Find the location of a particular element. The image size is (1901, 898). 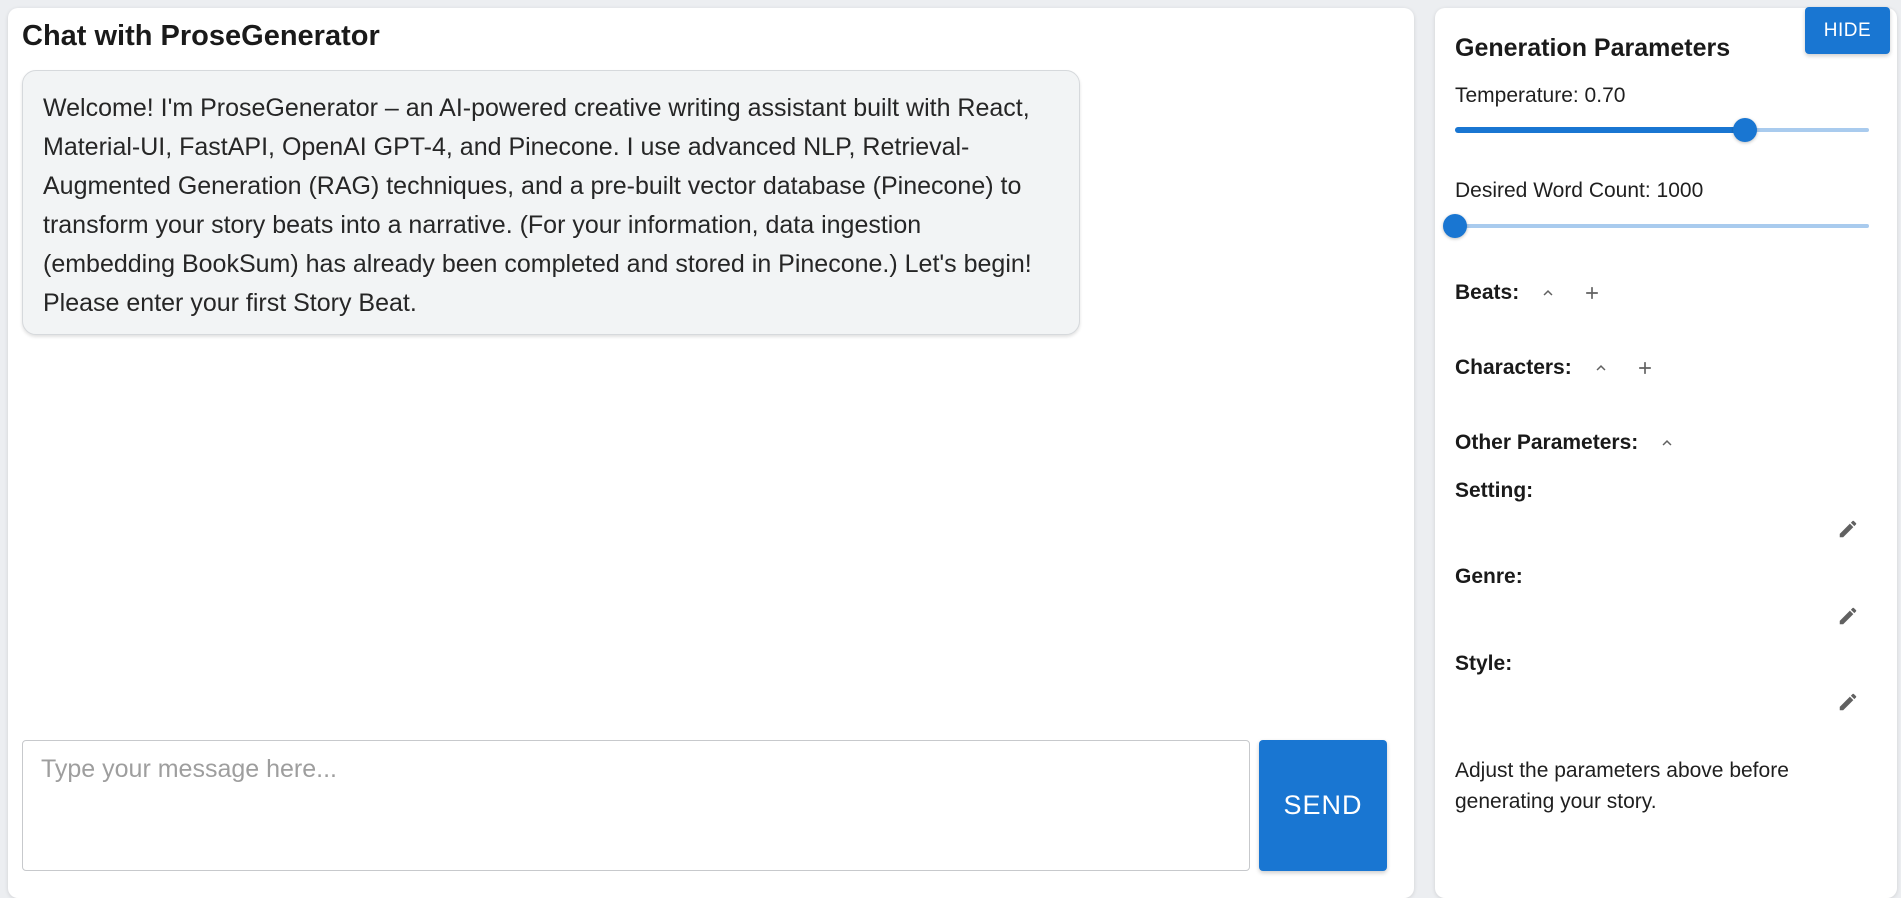

beats-label: Beats: is located at coordinates (1487, 292).